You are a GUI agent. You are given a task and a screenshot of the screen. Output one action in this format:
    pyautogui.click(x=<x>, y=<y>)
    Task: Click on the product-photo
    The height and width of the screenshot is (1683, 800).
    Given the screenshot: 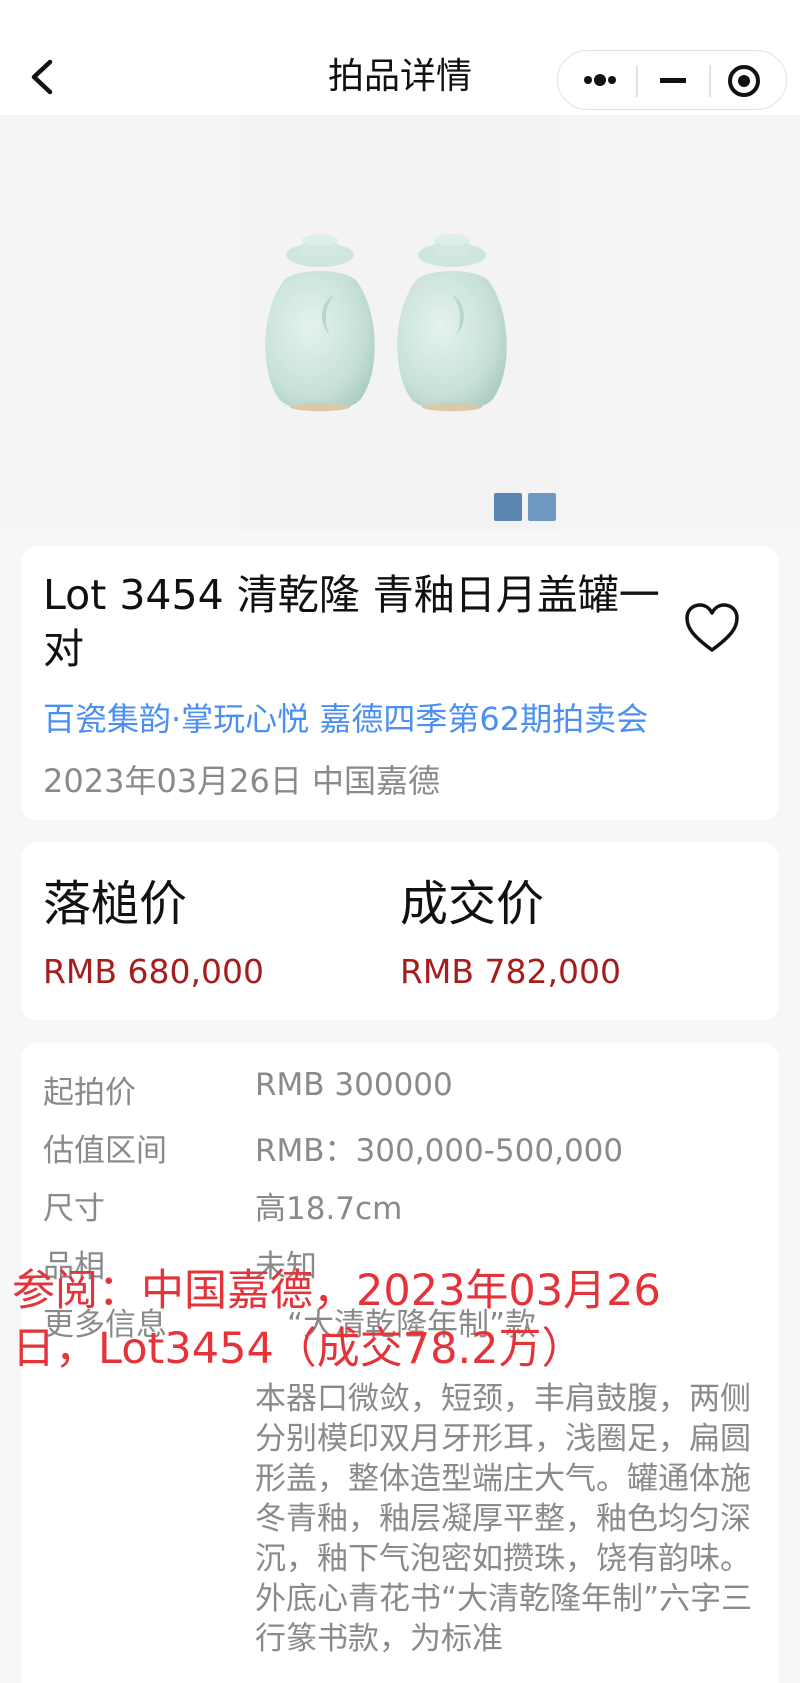 What is the action you would take?
    pyautogui.click(x=400, y=322)
    